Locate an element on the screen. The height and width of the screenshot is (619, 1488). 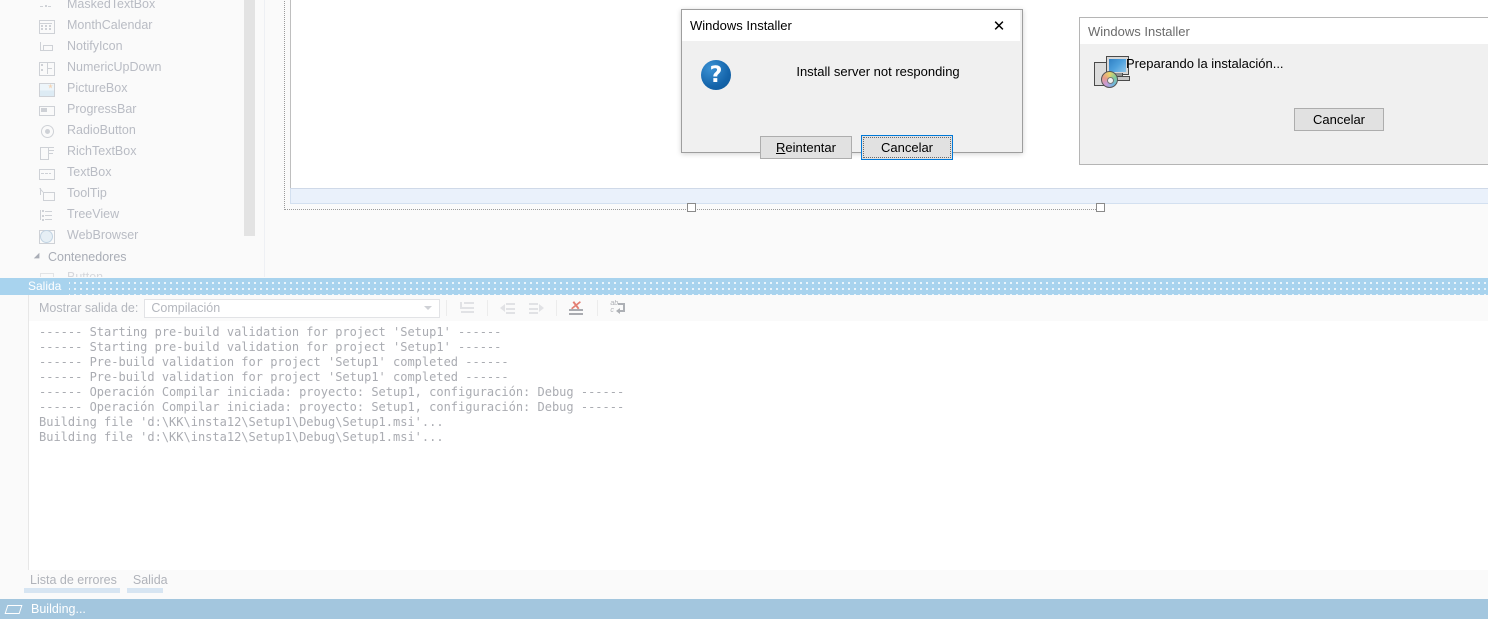
output-toolbar: Mostrar salida de: Compilación ✕ ab c is located at coordinates (758, 308).